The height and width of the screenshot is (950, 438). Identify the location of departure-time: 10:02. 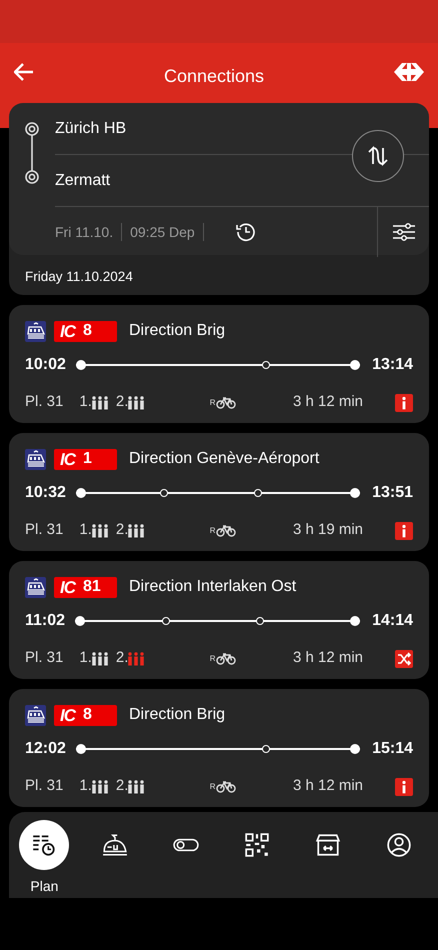
(45, 365).